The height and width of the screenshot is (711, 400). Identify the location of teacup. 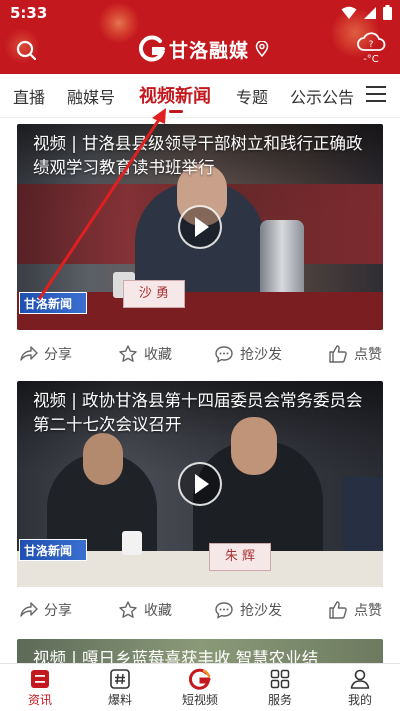
(132, 543).